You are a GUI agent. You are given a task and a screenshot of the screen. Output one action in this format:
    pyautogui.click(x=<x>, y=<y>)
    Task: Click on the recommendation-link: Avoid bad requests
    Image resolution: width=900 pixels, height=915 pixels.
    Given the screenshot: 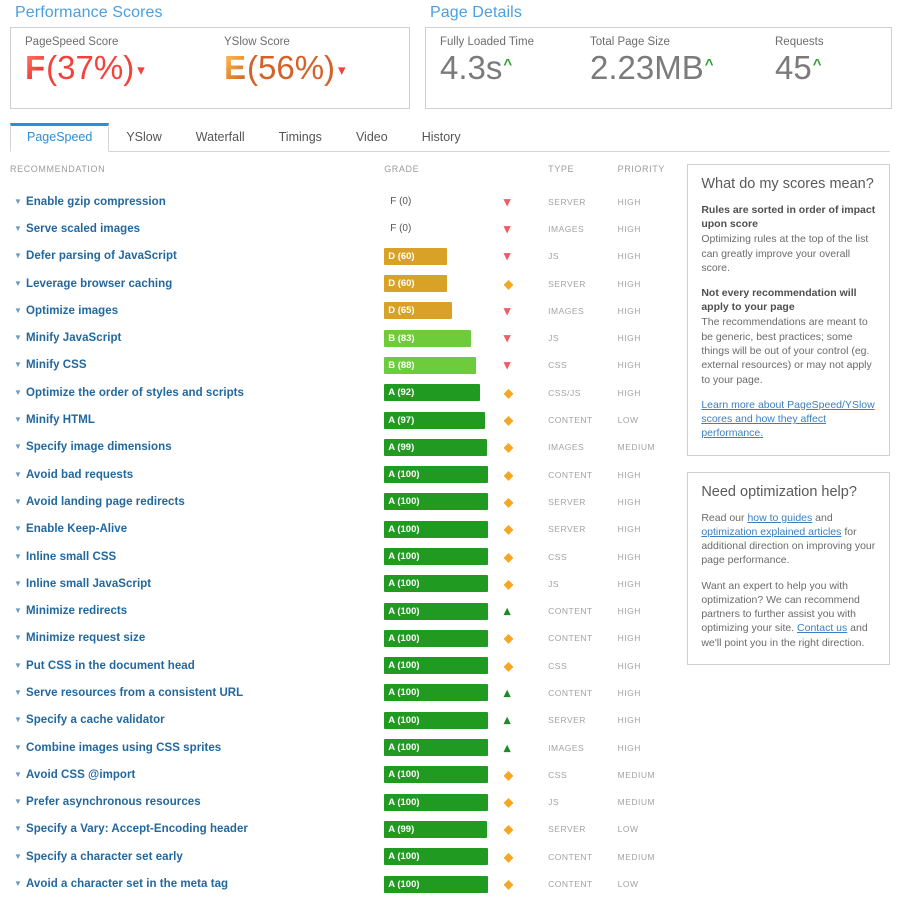 What is the action you would take?
    pyautogui.click(x=79, y=475)
    